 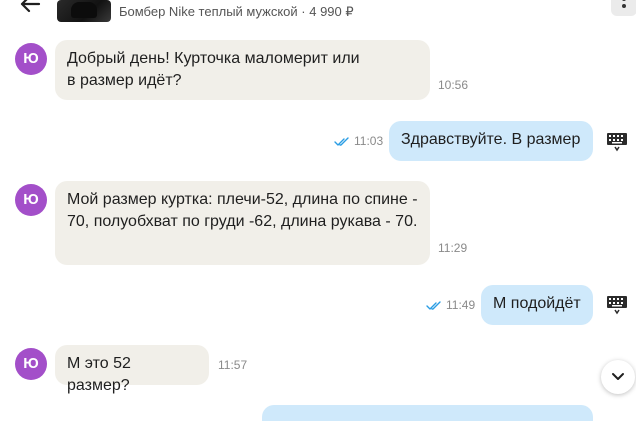 What do you see at coordinates (132, 369) in the screenshot?
I see `incoming-message: М это 52 размер?` at bounding box center [132, 369].